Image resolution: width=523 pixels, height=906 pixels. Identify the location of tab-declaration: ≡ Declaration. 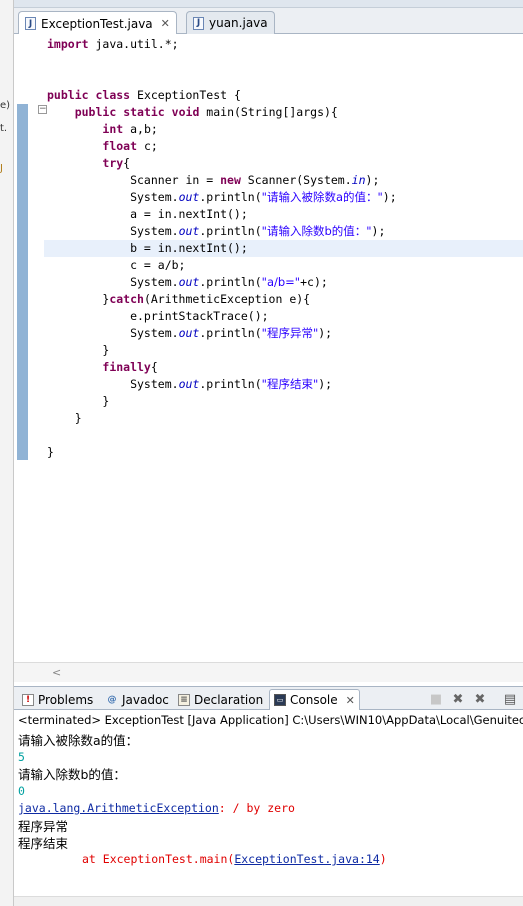
(220, 699).